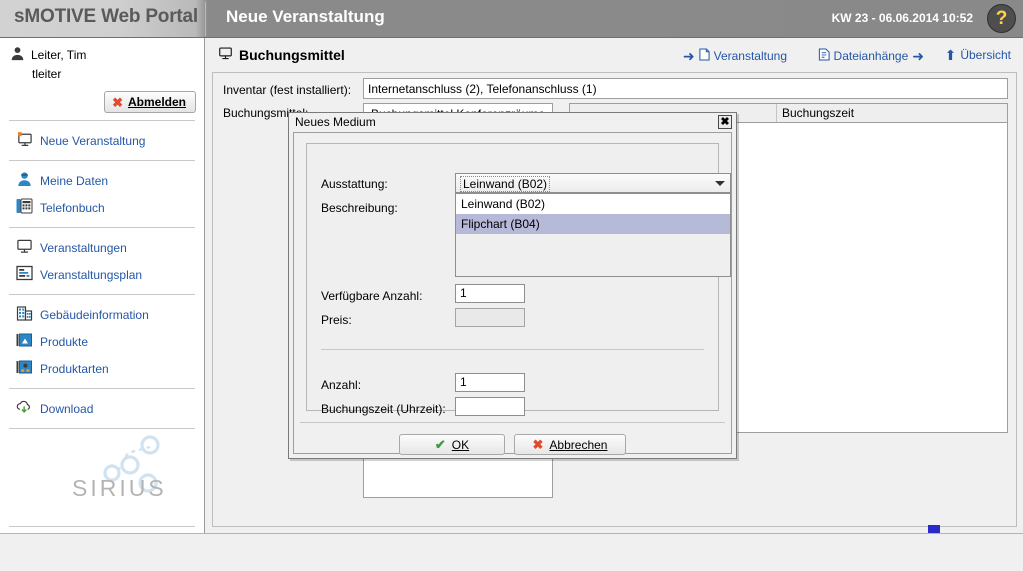  Describe the element at coordinates (359, 208) in the screenshot. I see `beschreibung-label: Beschreibung:` at that location.